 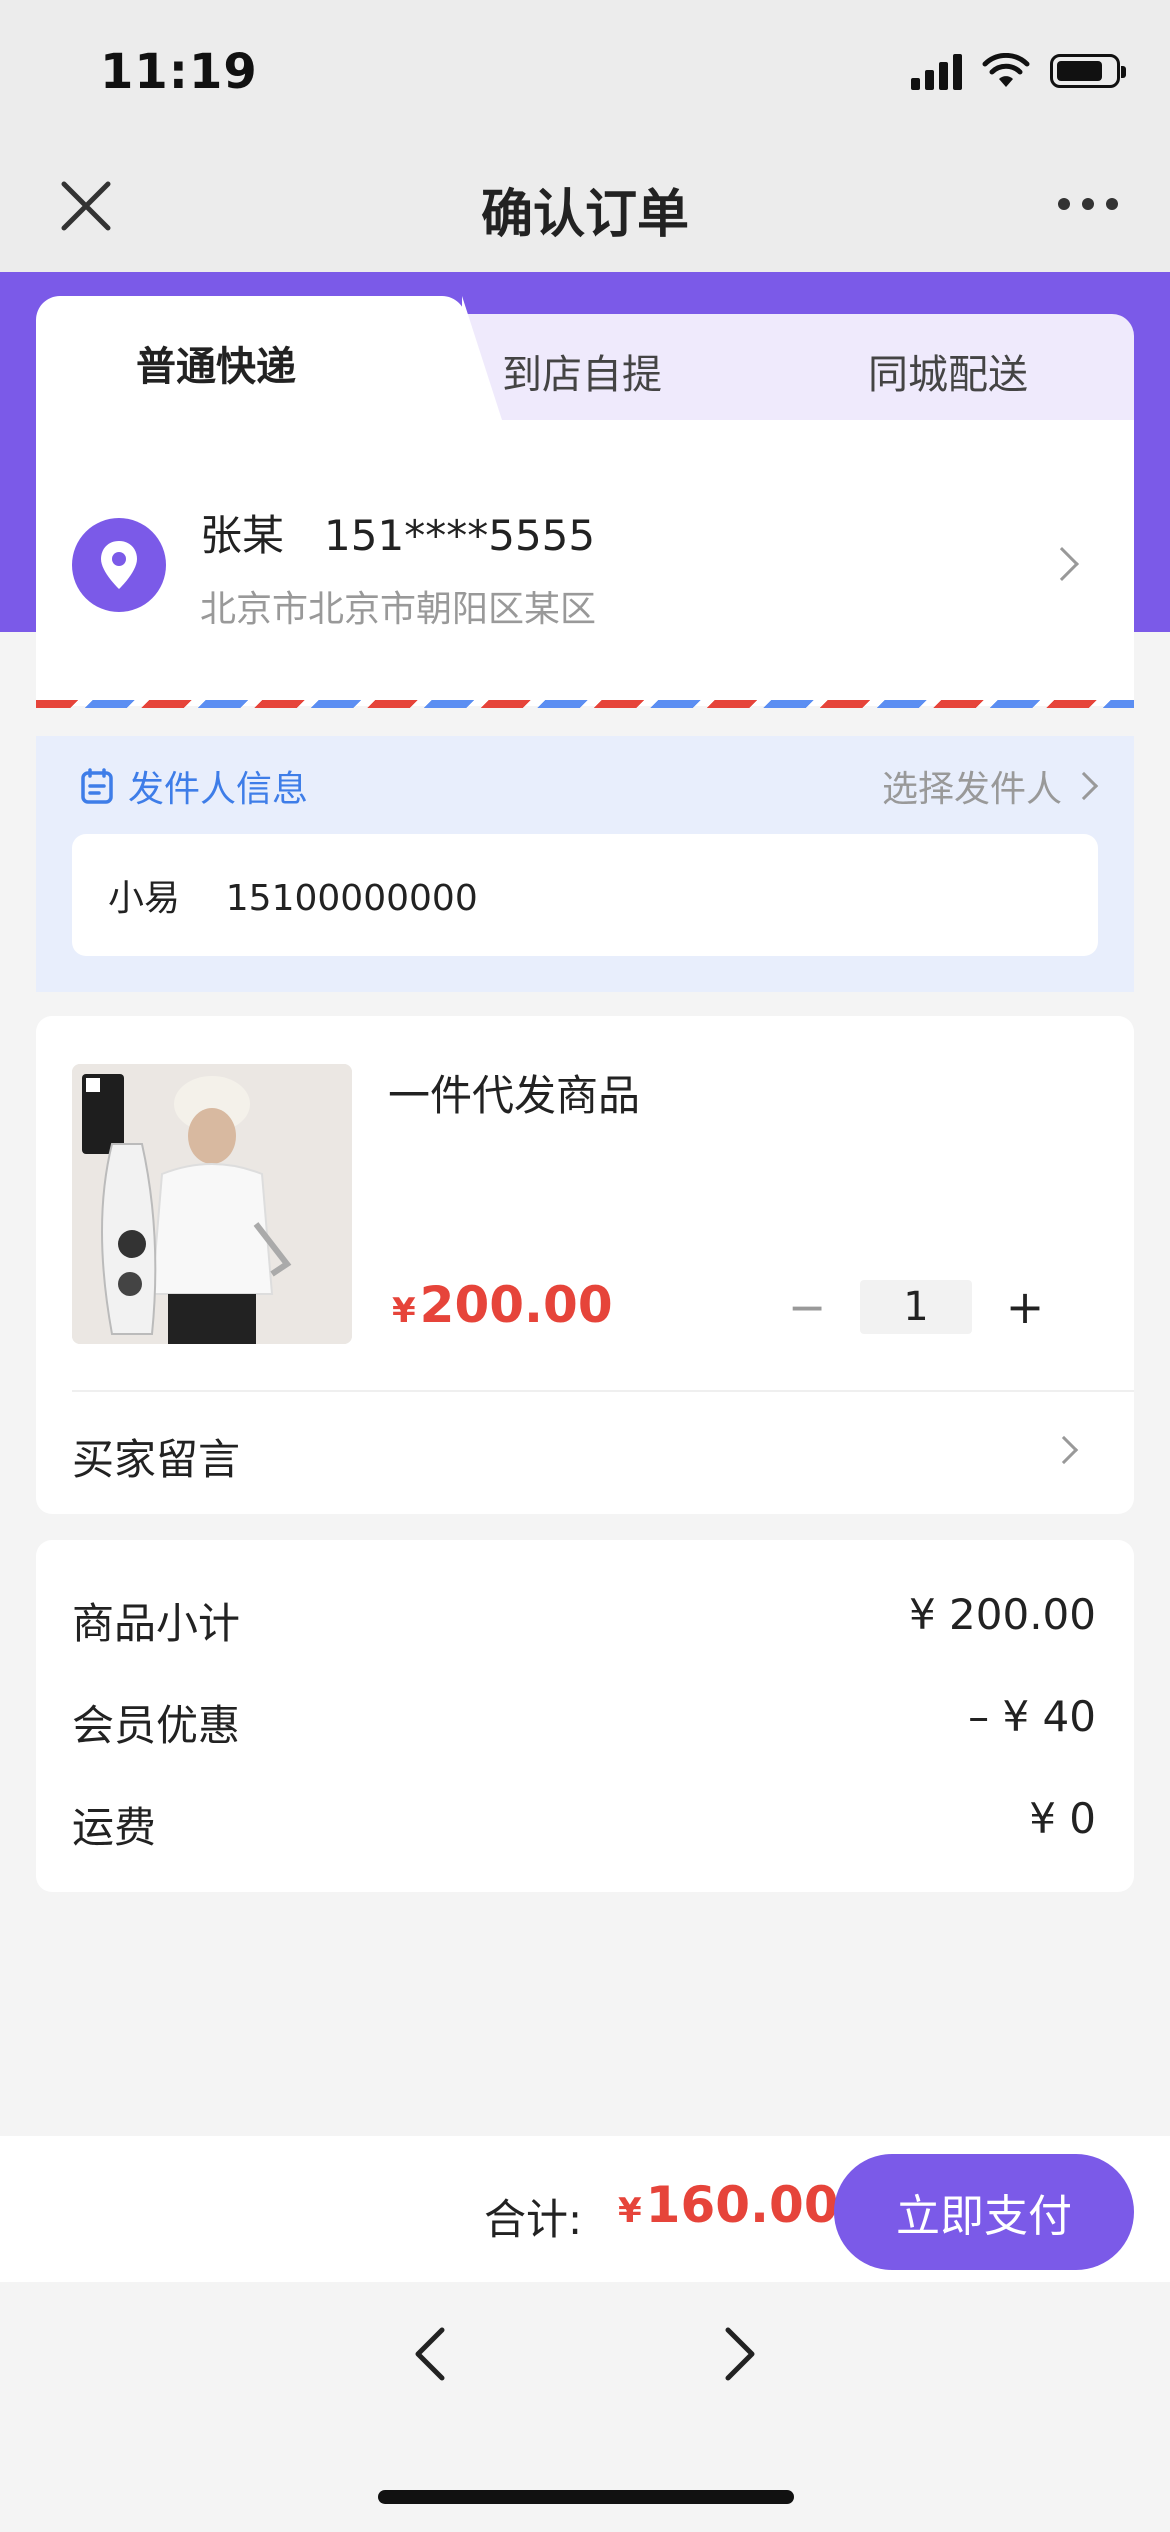 I want to click on signal-icon, so click(x=936, y=71).